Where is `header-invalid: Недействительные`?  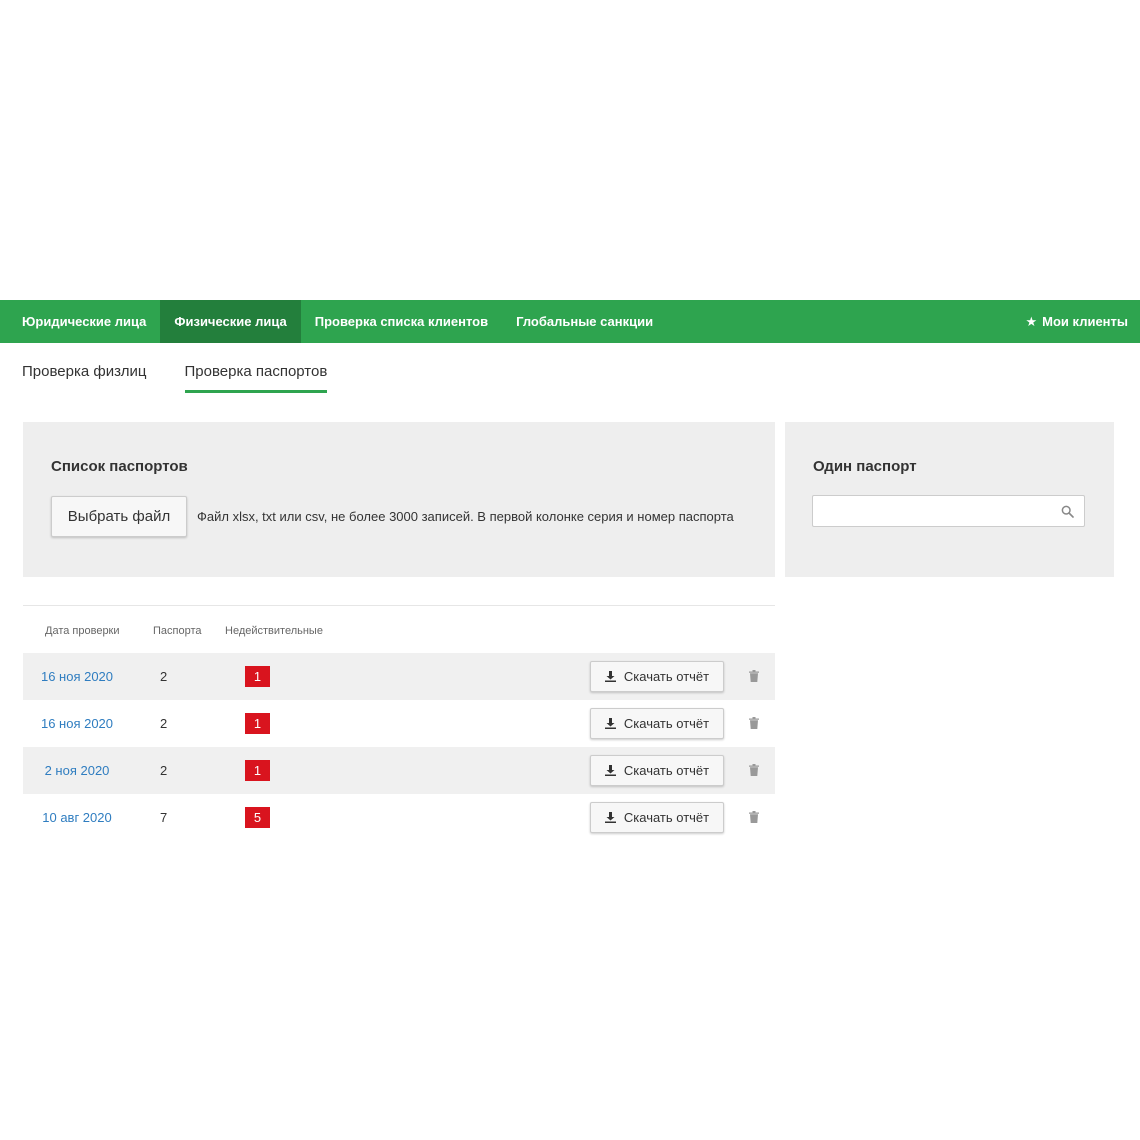 header-invalid: Недействительные is located at coordinates (274, 631).